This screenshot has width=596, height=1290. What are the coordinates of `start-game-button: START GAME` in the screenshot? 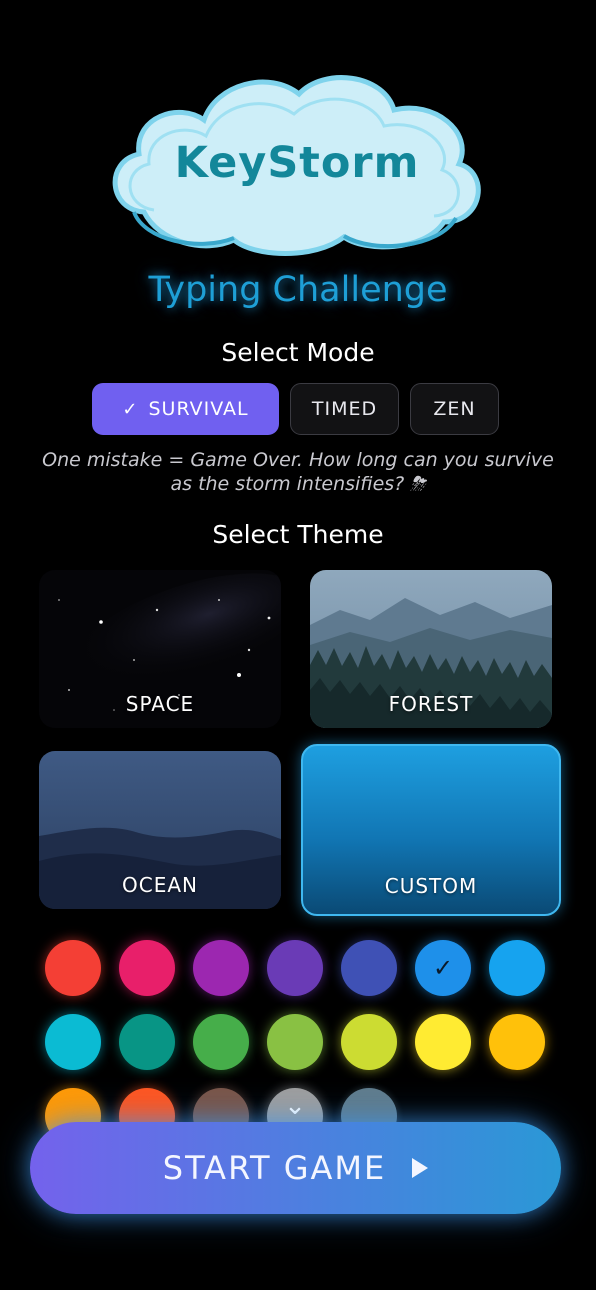 It's located at (295, 1168).